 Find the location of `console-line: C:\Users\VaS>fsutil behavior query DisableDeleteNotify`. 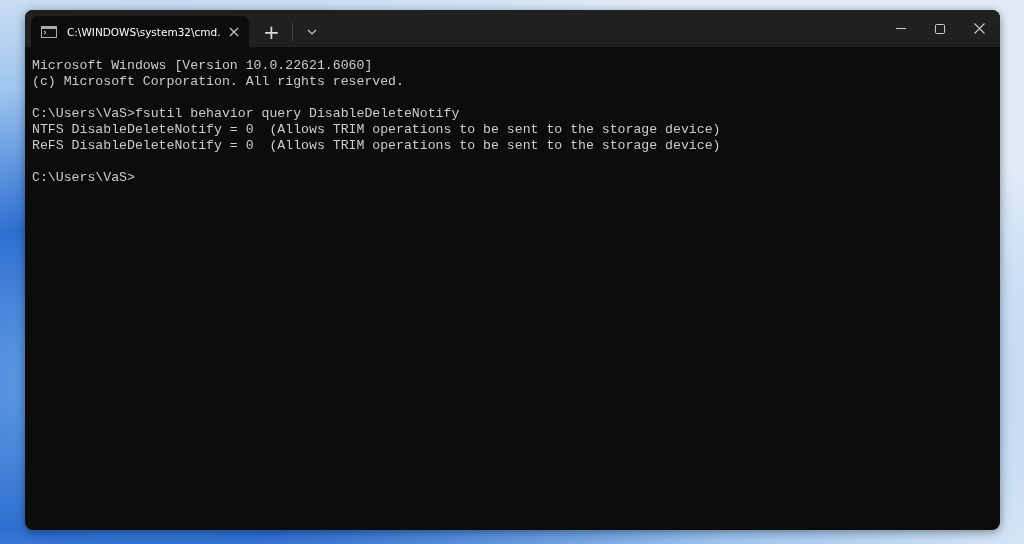

console-line: C:\Users\VaS>fsutil behavior query DisableDeleteNotify is located at coordinates (246, 114).